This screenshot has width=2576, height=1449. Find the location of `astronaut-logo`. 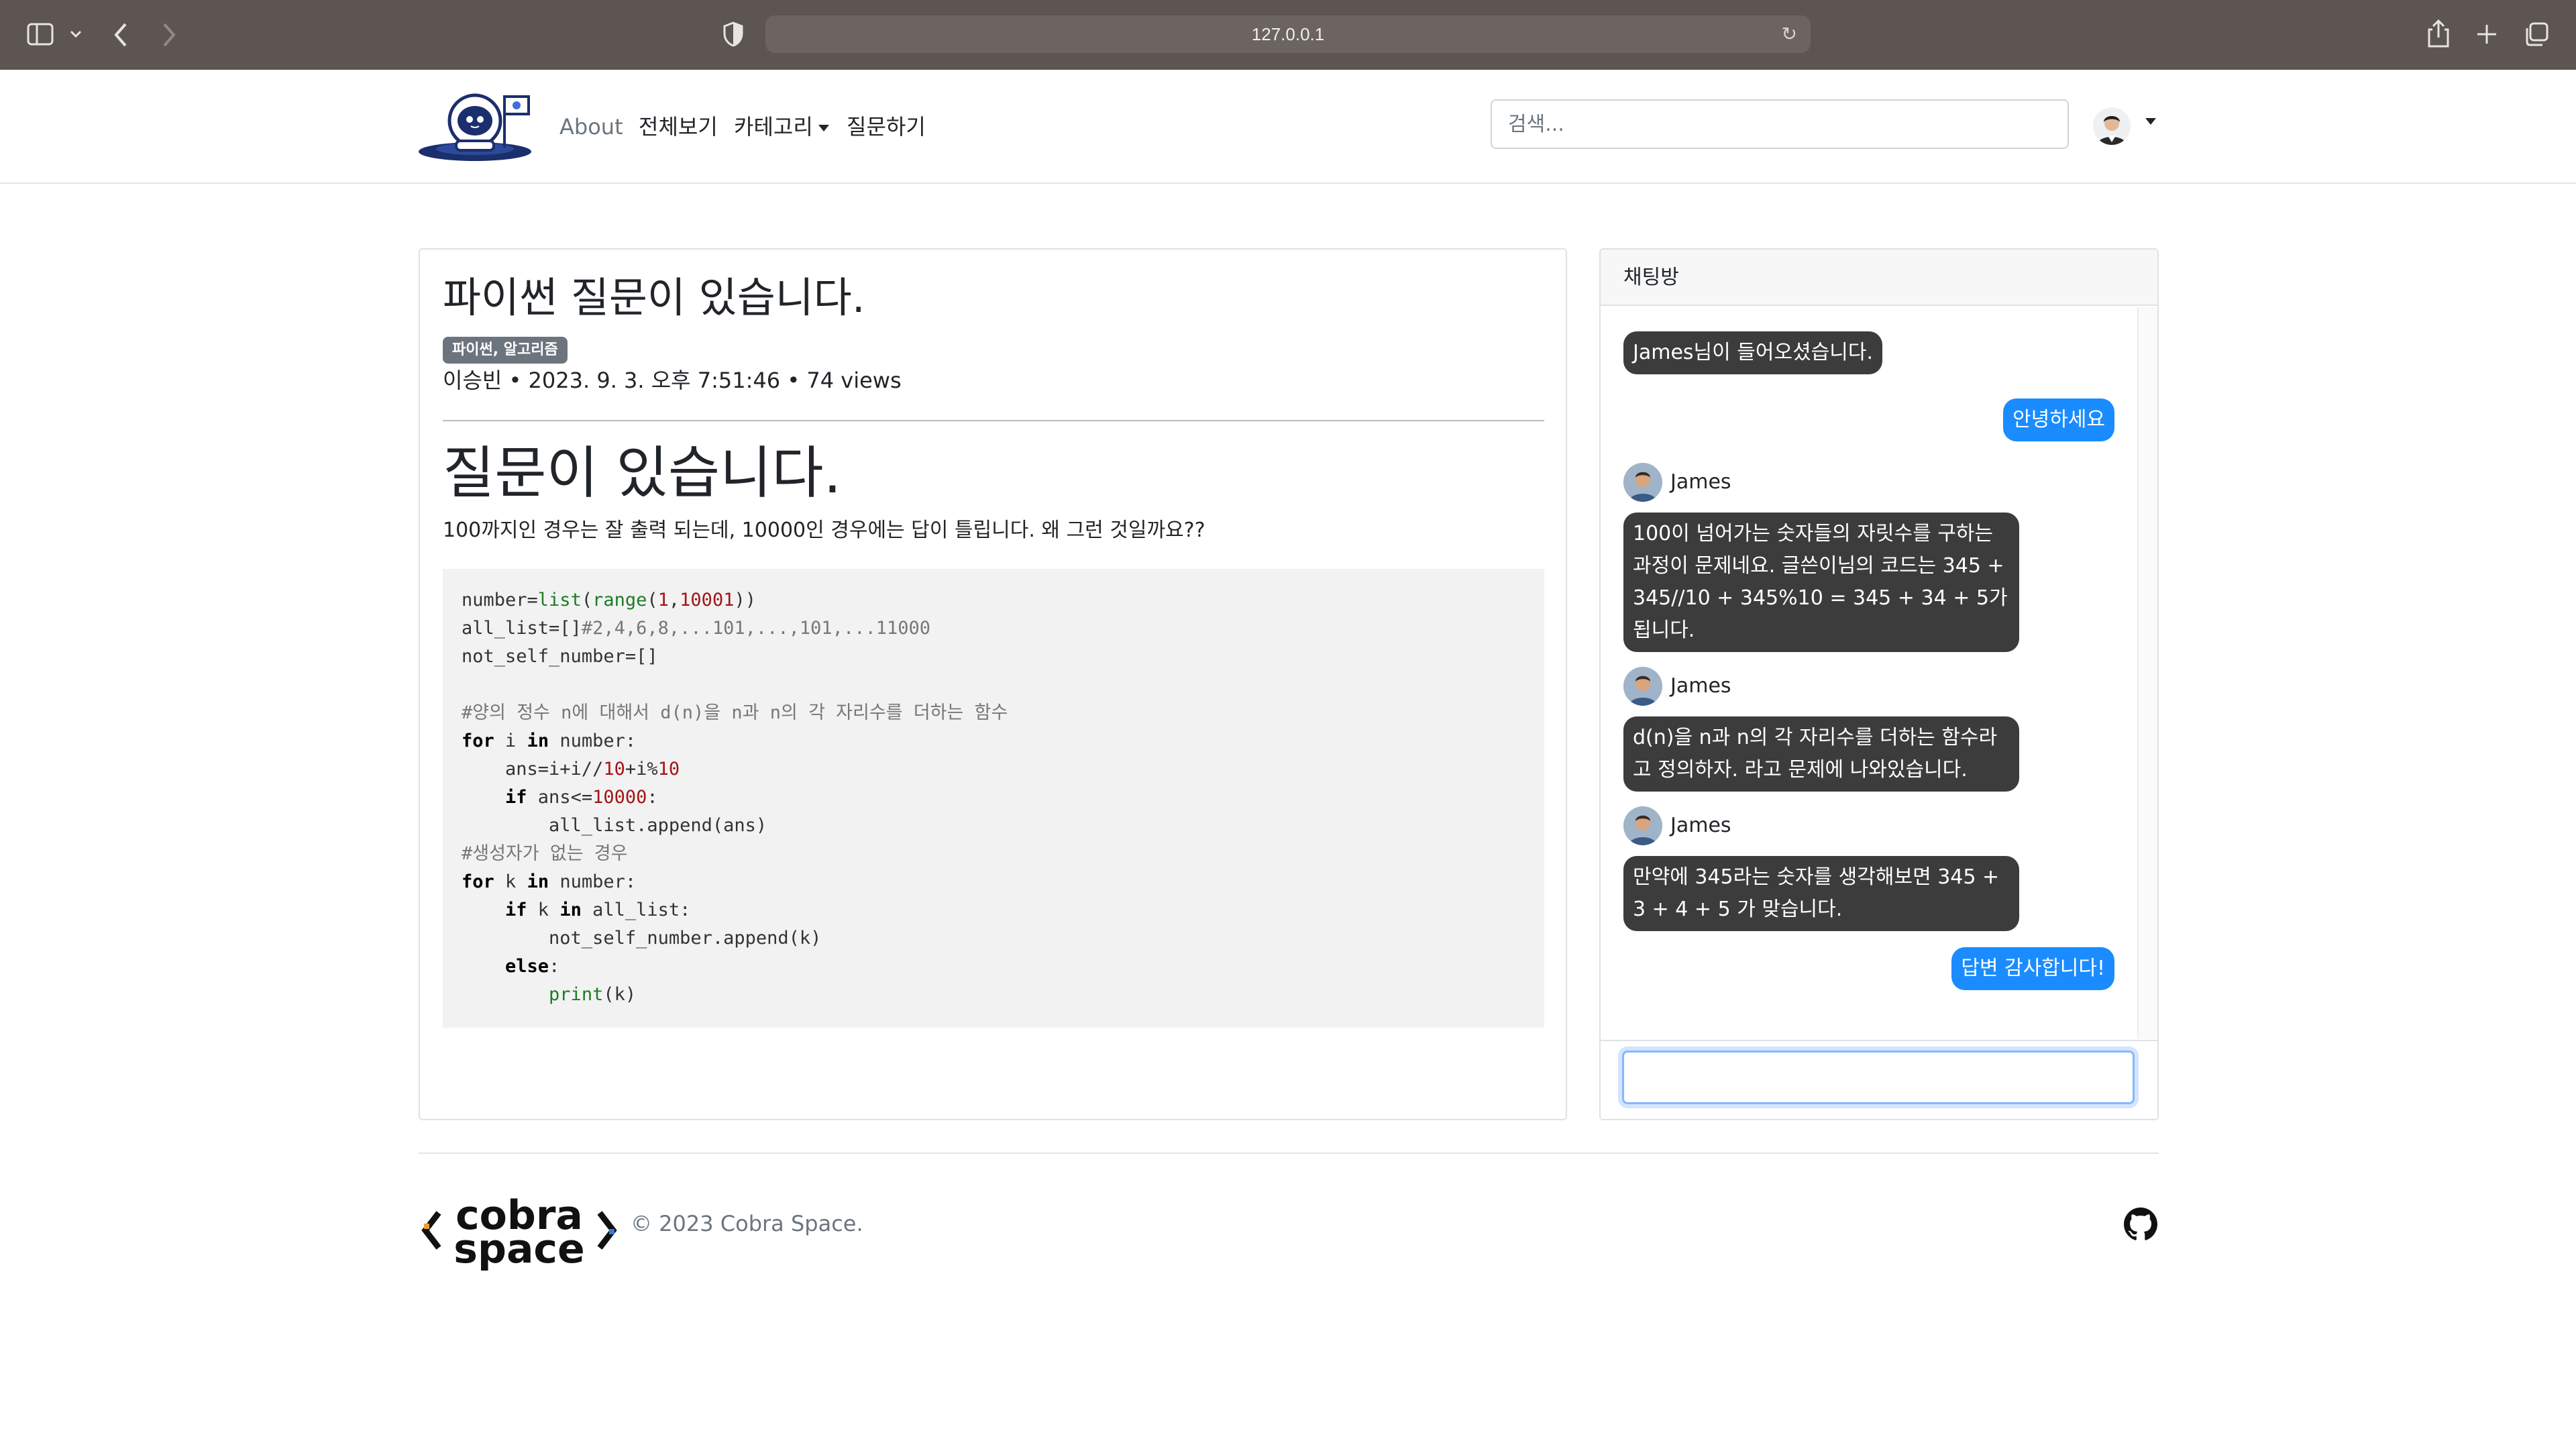

astronaut-logo is located at coordinates (478, 126).